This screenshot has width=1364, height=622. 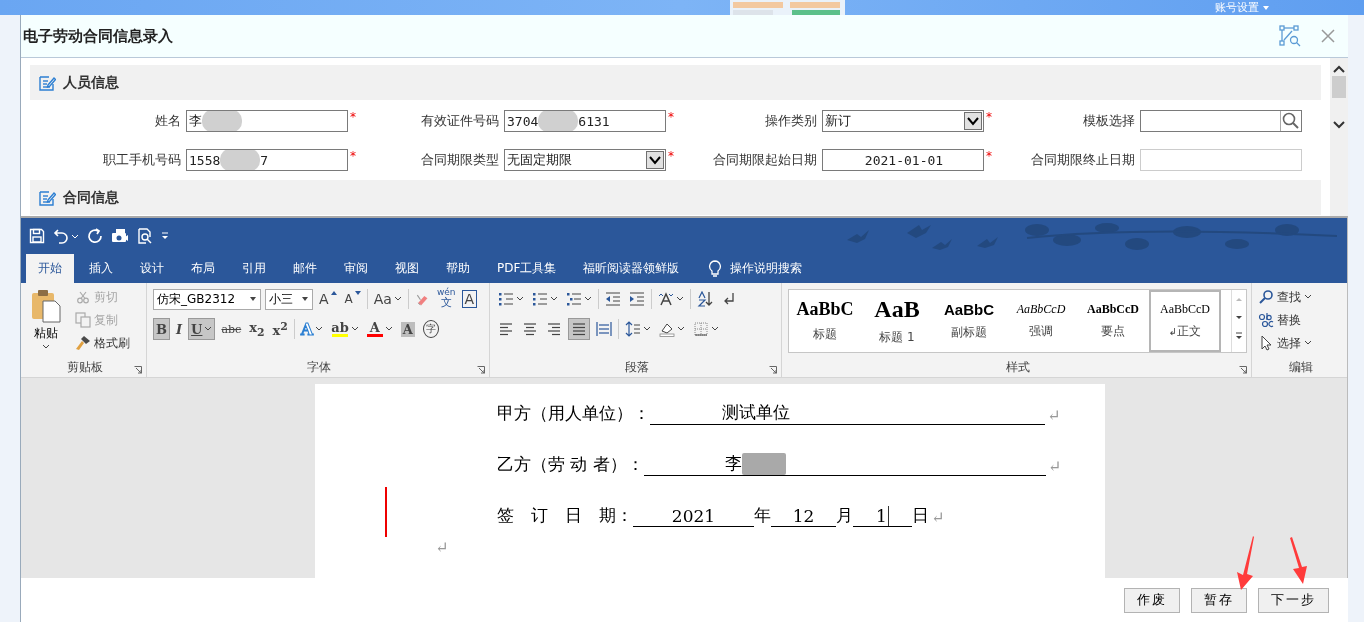 What do you see at coordinates (161, 329) in the screenshot?
I see `format-button: B` at bounding box center [161, 329].